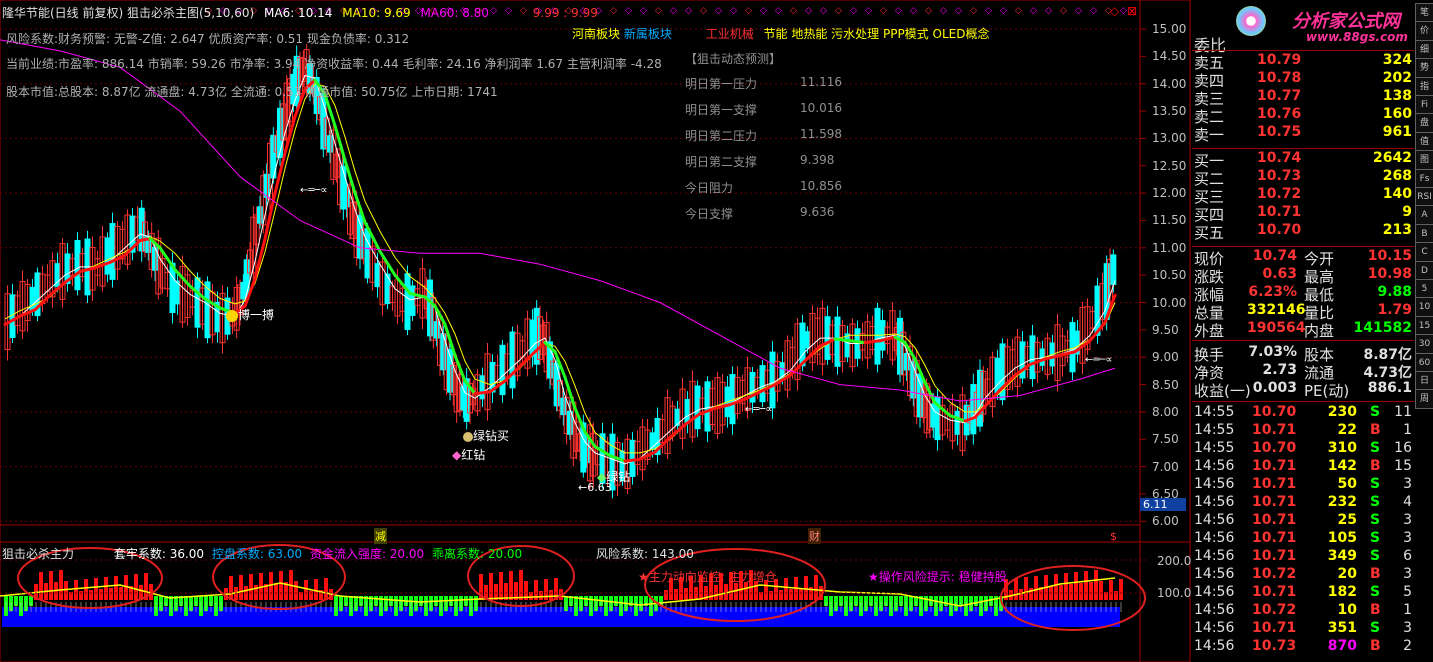 The image size is (1433, 662). What do you see at coordinates (1274, 574) in the screenshot?
I see `tick-price: 10.72` at bounding box center [1274, 574].